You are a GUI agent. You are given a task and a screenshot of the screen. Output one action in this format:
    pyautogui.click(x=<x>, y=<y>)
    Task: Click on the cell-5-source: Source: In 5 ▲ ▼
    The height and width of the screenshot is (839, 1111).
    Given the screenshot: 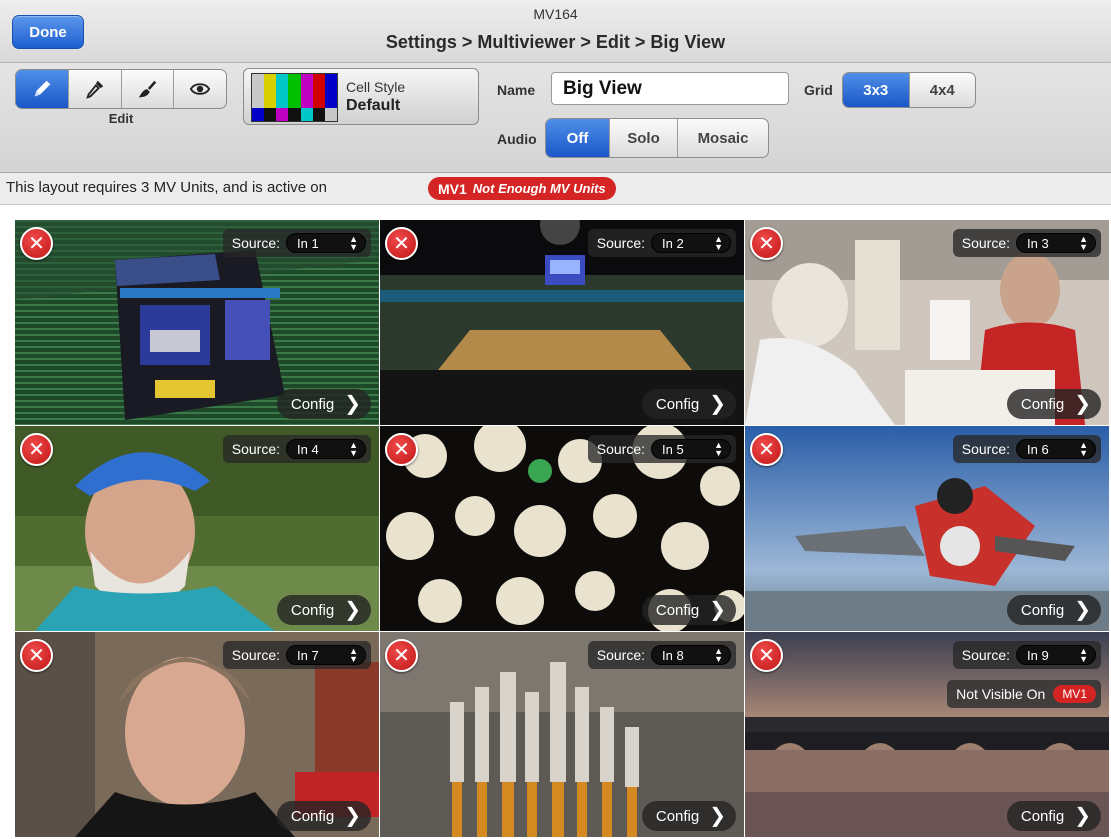 What is the action you would take?
    pyautogui.click(x=661, y=449)
    